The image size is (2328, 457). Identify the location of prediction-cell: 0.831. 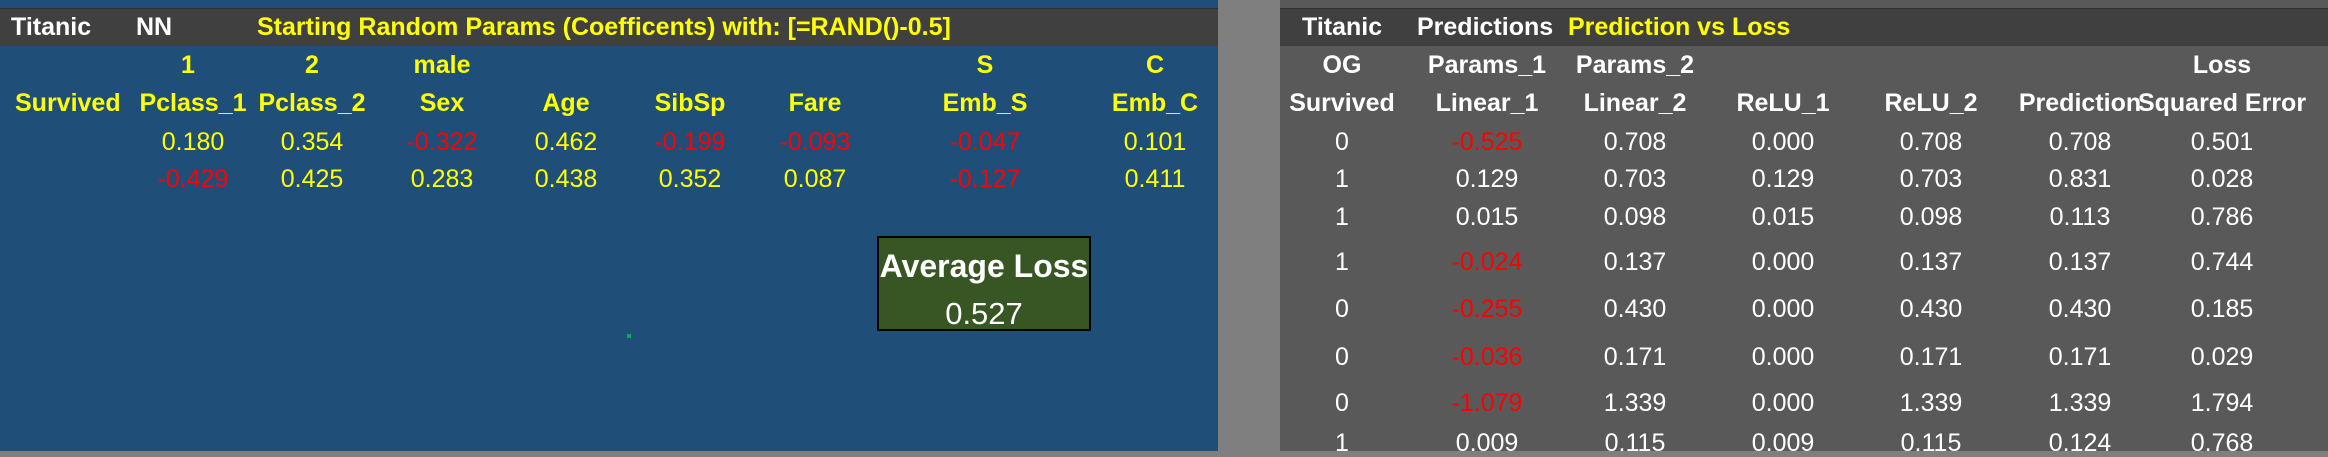
(2080, 179).